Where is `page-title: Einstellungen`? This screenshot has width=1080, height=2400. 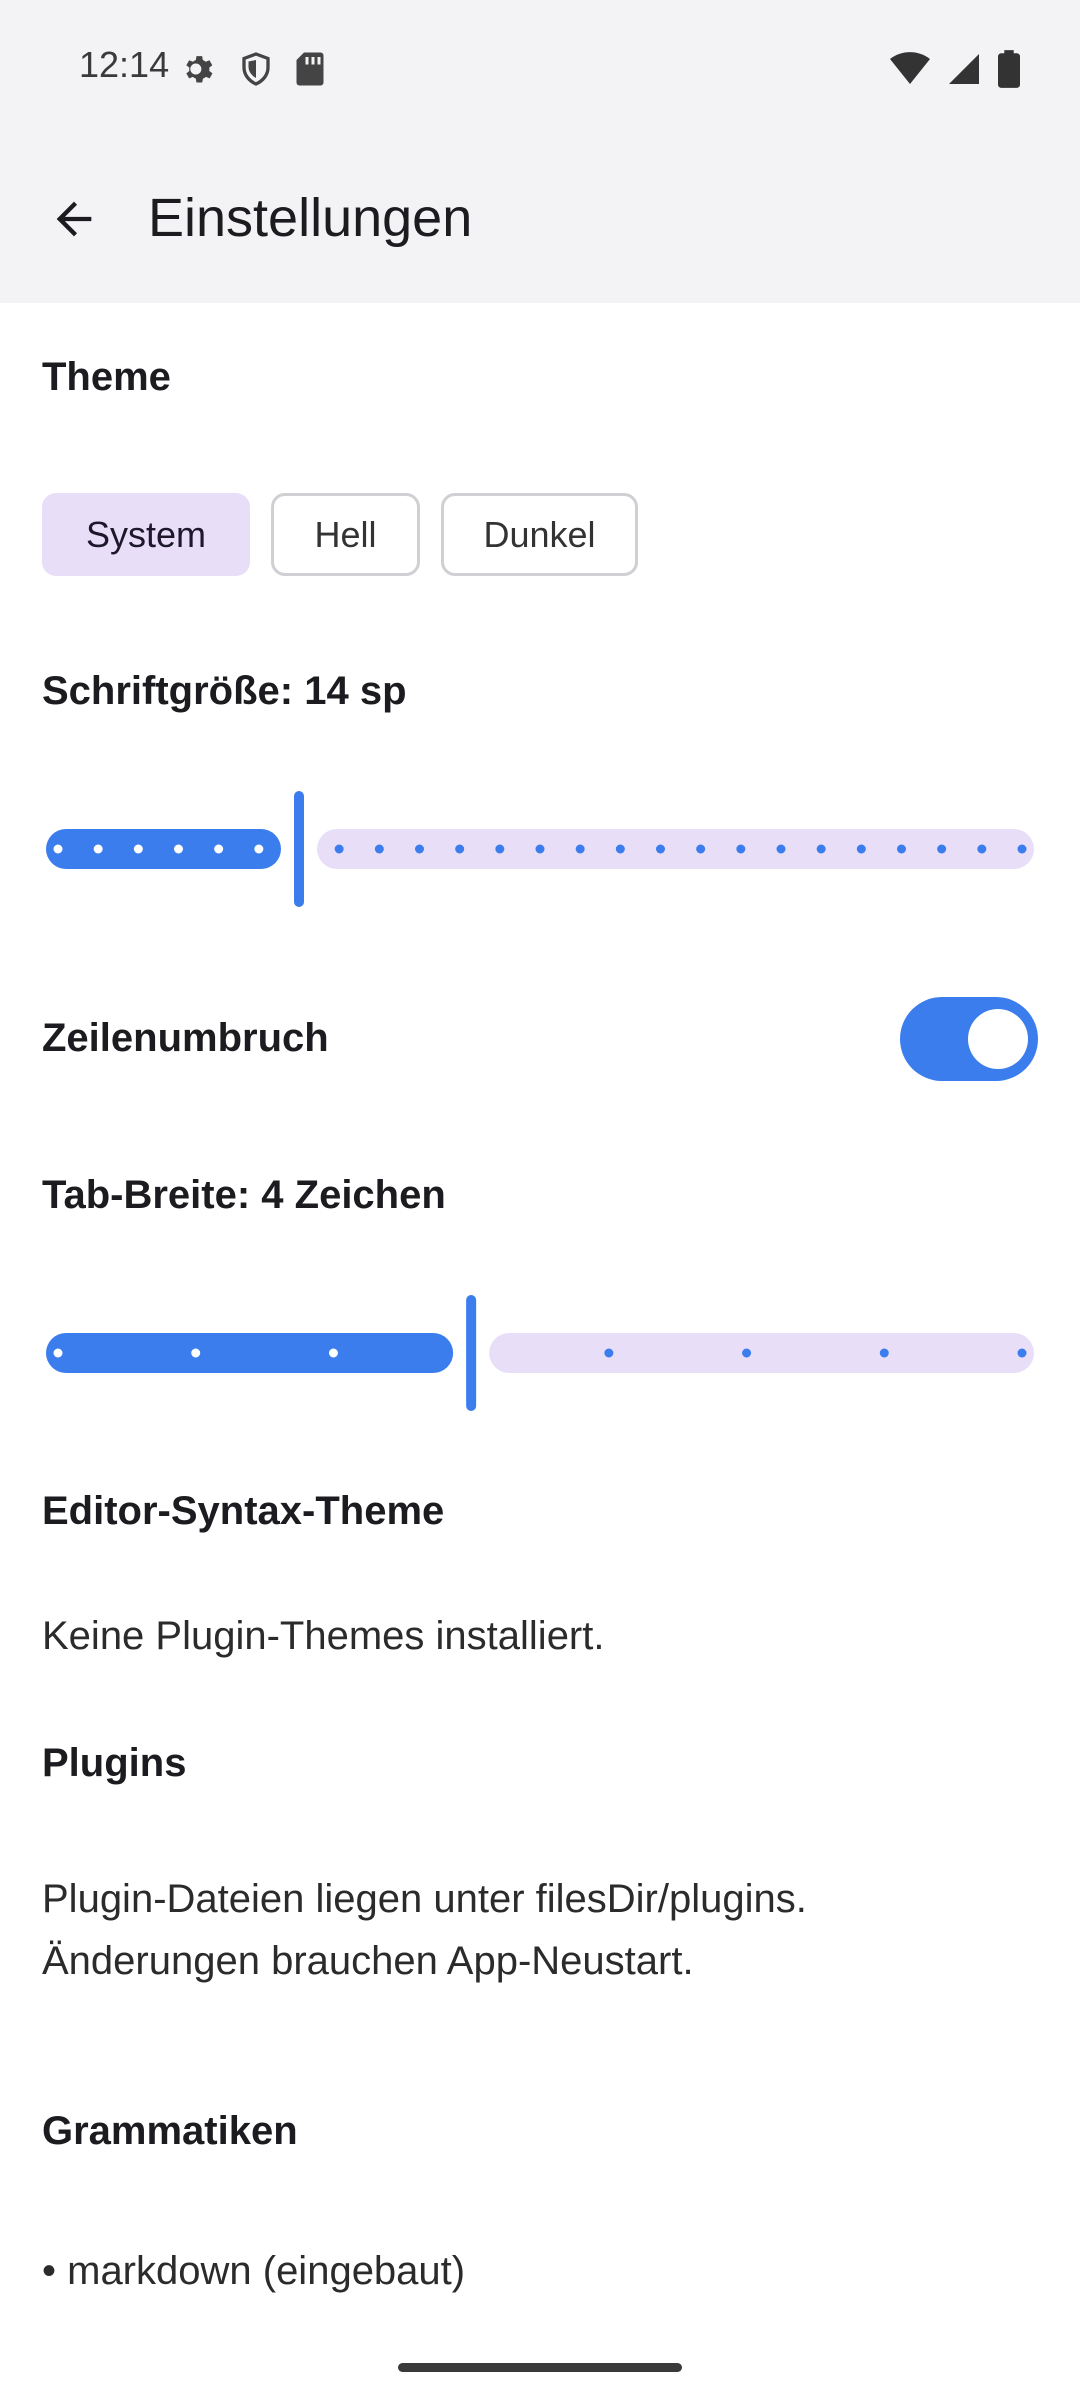
page-title: Einstellungen is located at coordinates (310, 218).